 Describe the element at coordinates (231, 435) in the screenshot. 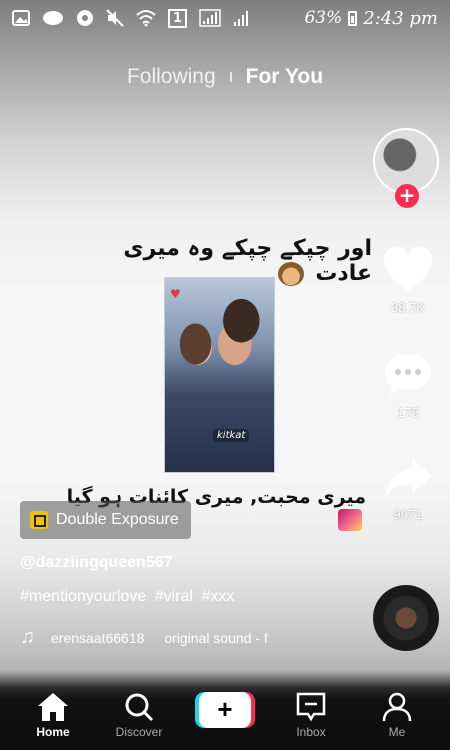

I see `photo-sticker-text: kitkat` at that location.